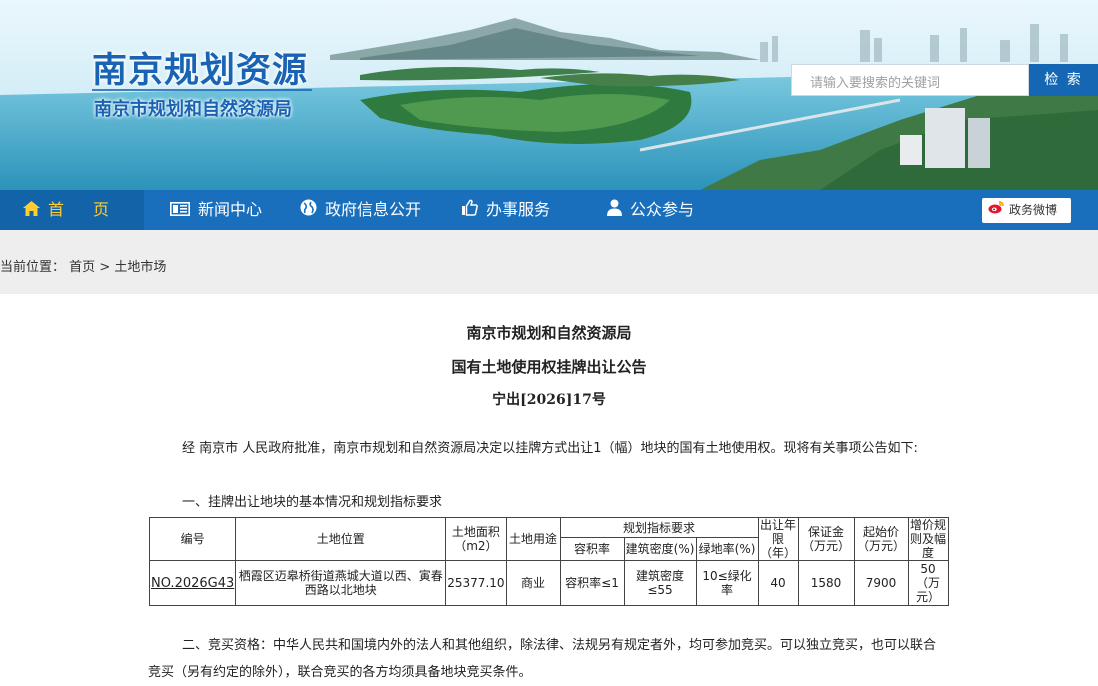 This screenshot has width=1098, height=686. Describe the element at coordinates (341, 539) in the screenshot. I see `th-location: 土地位置` at that location.